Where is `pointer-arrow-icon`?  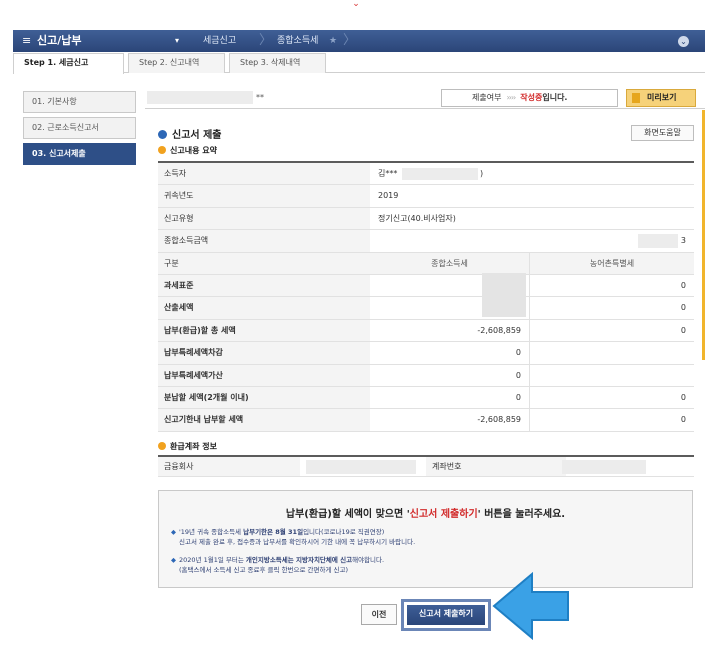
pointer-arrow-icon is located at coordinates (530, 606).